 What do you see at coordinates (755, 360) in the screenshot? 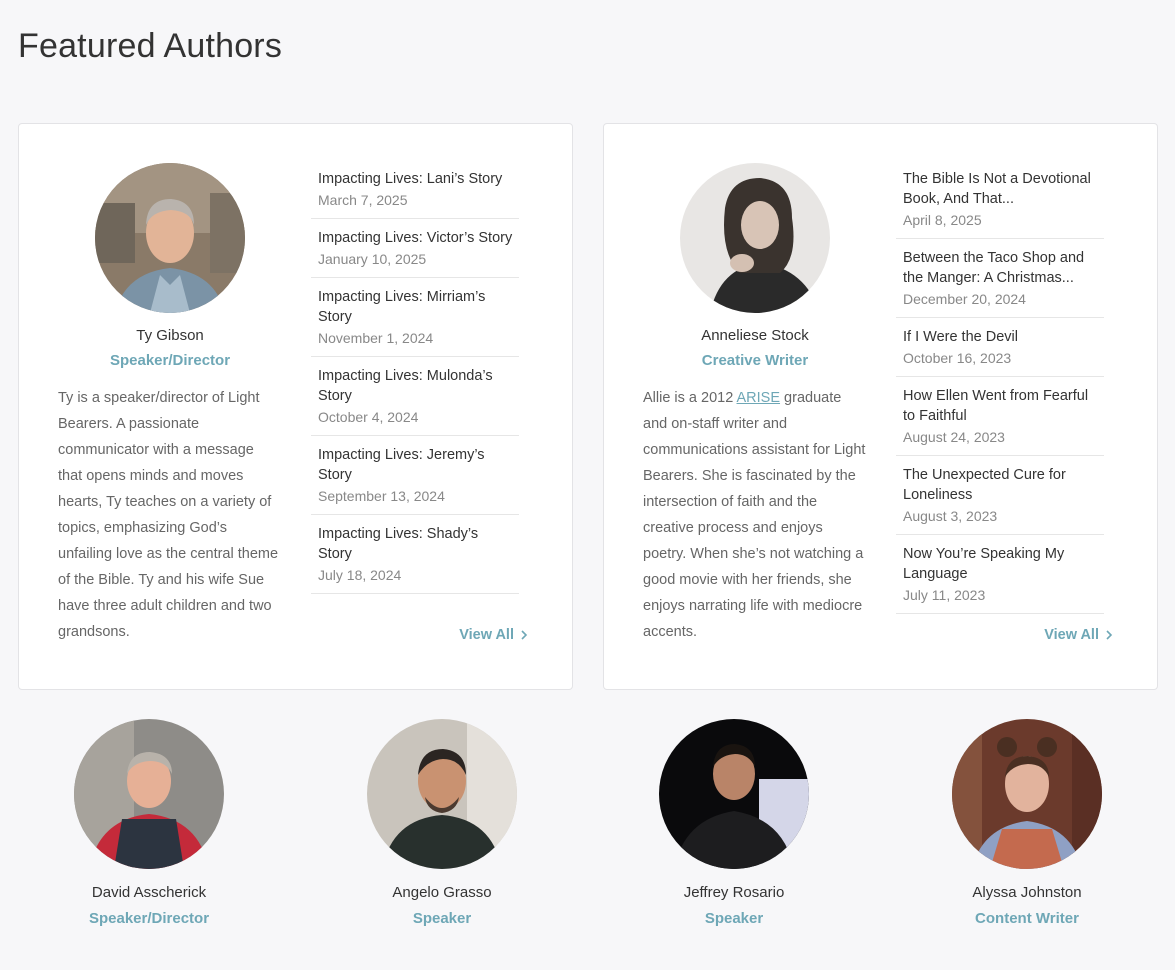
I see `author-role: Creative Writer` at bounding box center [755, 360].